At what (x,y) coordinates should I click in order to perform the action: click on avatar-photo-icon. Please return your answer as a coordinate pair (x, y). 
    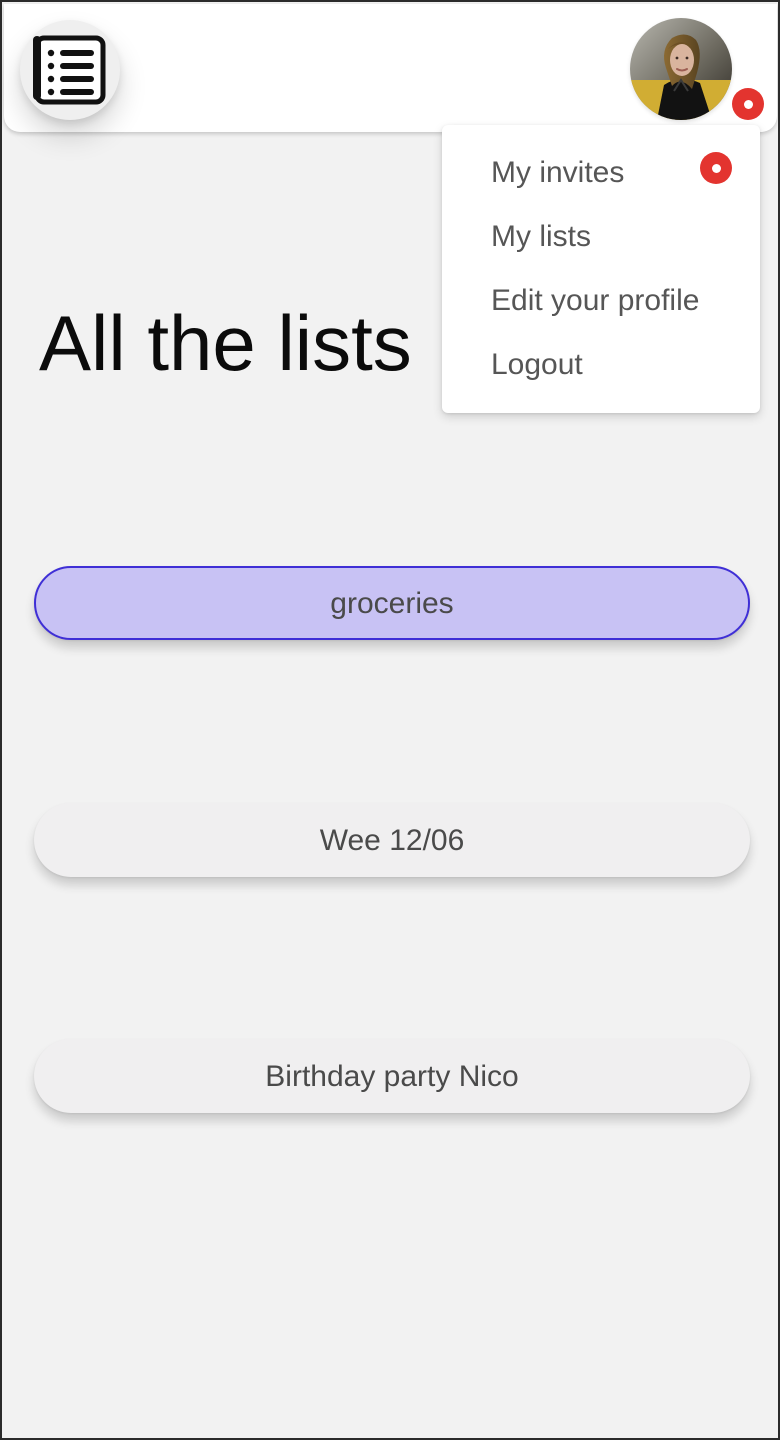
    Looking at the image, I should click on (681, 69).